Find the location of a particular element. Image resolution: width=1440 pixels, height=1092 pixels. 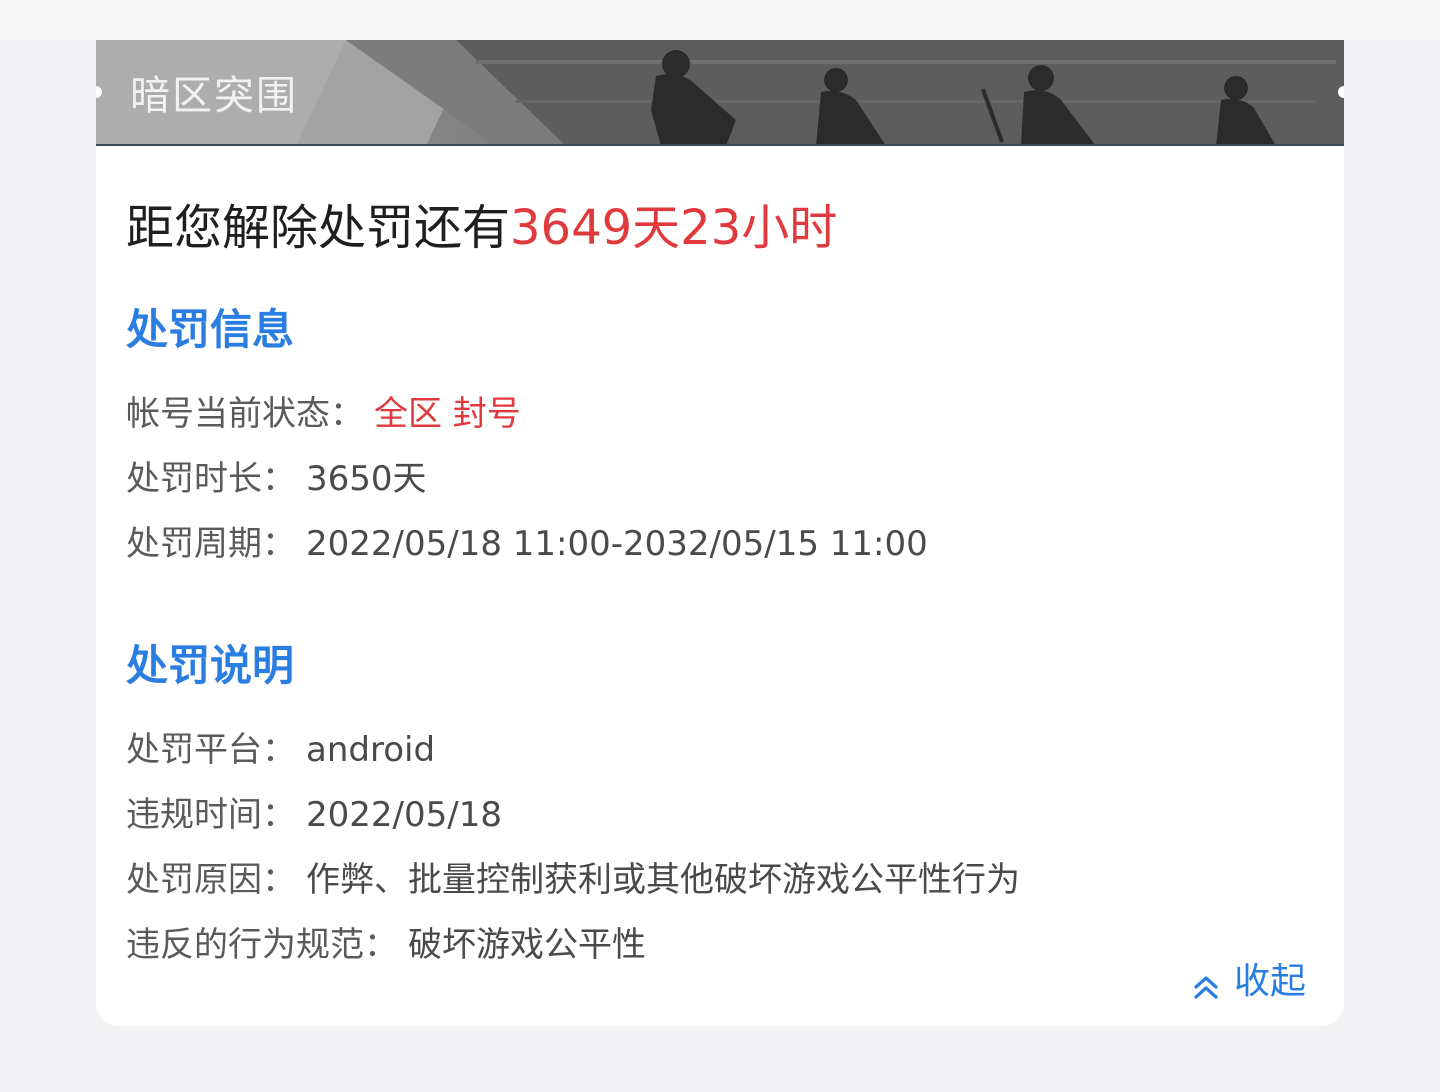

penalty-duration-value: 3650天 is located at coordinates (366, 479).